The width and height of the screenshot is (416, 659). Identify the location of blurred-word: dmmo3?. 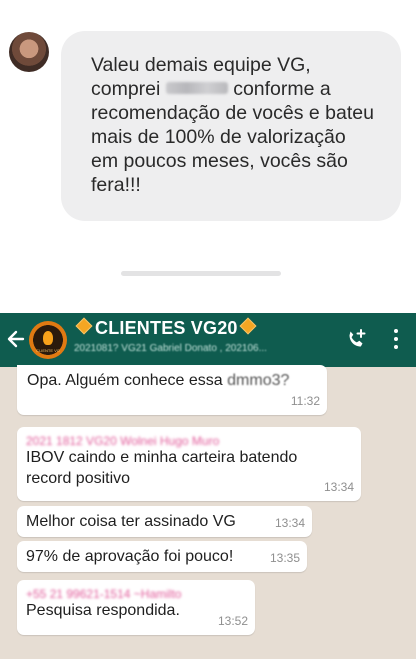
(258, 380).